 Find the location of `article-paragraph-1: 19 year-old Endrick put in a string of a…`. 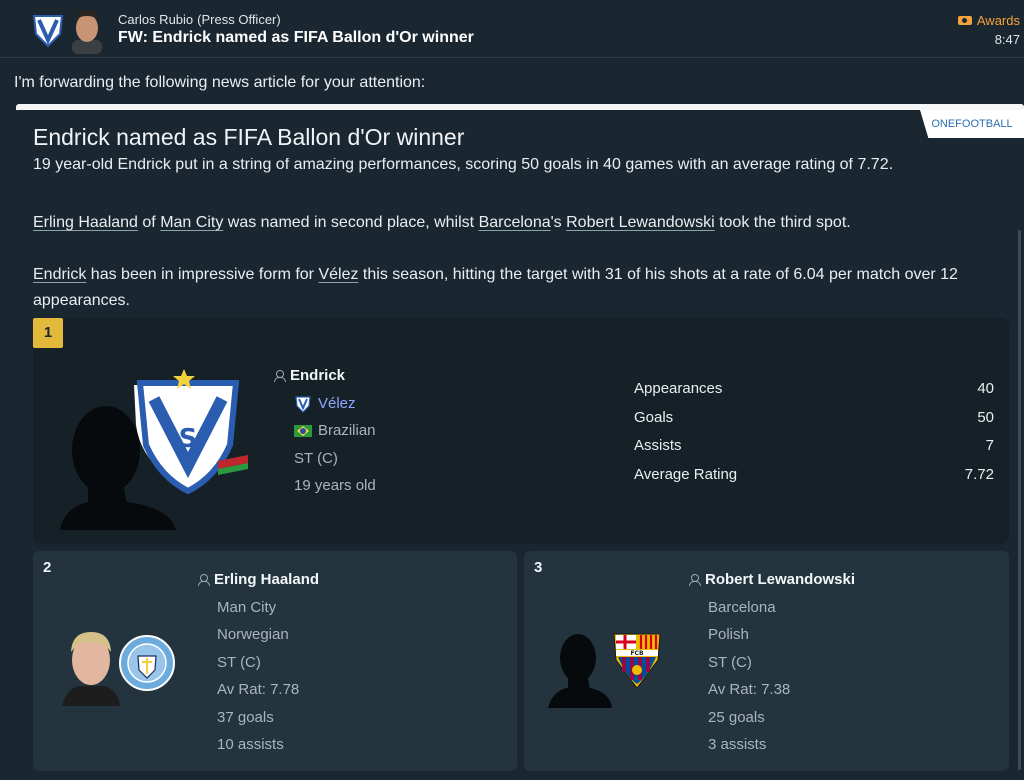

article-paragraph-1: 19 year-old Endrick put in a string of a… is located at coordinates (518, 169).